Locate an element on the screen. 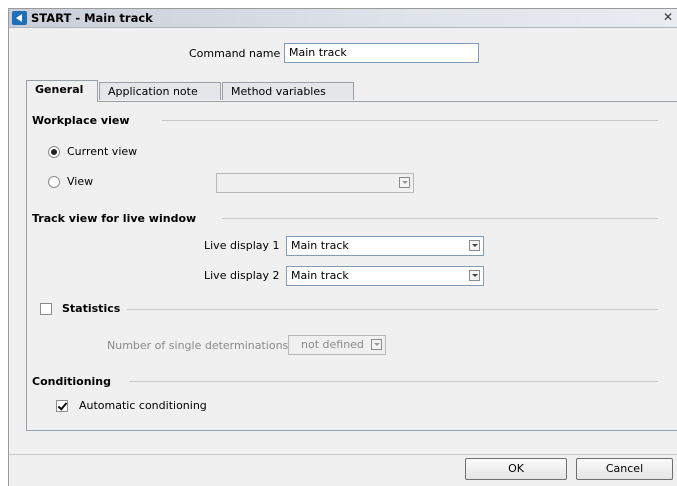 The height and width of the screenshot is (486, 677). view-label: View is located at coordinates (80, 181).